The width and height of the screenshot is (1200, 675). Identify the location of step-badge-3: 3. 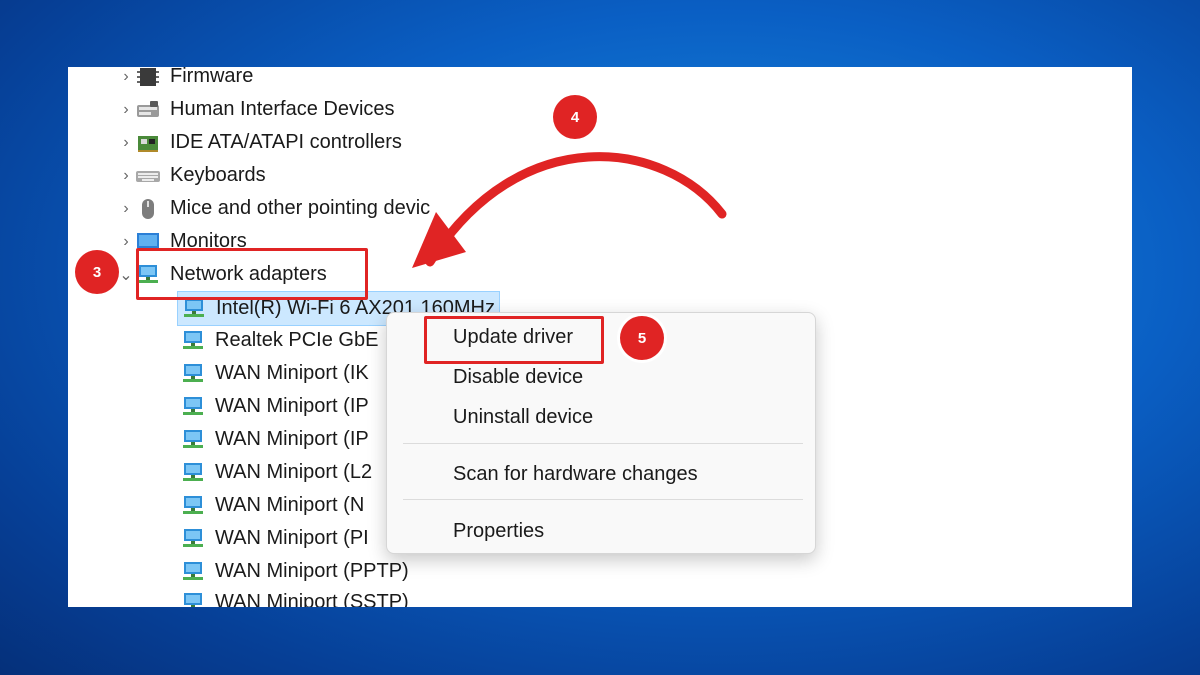
(97, 272).